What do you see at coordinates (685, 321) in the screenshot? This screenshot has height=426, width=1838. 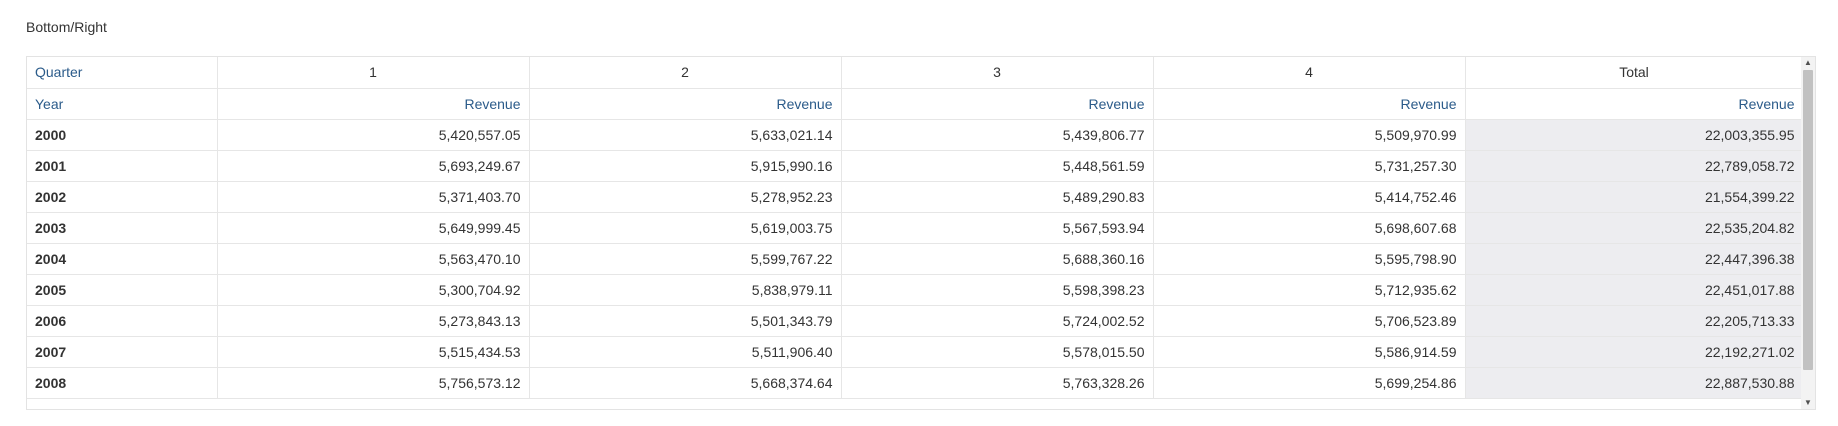 I see `revenue-cell: 5,501,343.79` at bounding box center [685, 321].